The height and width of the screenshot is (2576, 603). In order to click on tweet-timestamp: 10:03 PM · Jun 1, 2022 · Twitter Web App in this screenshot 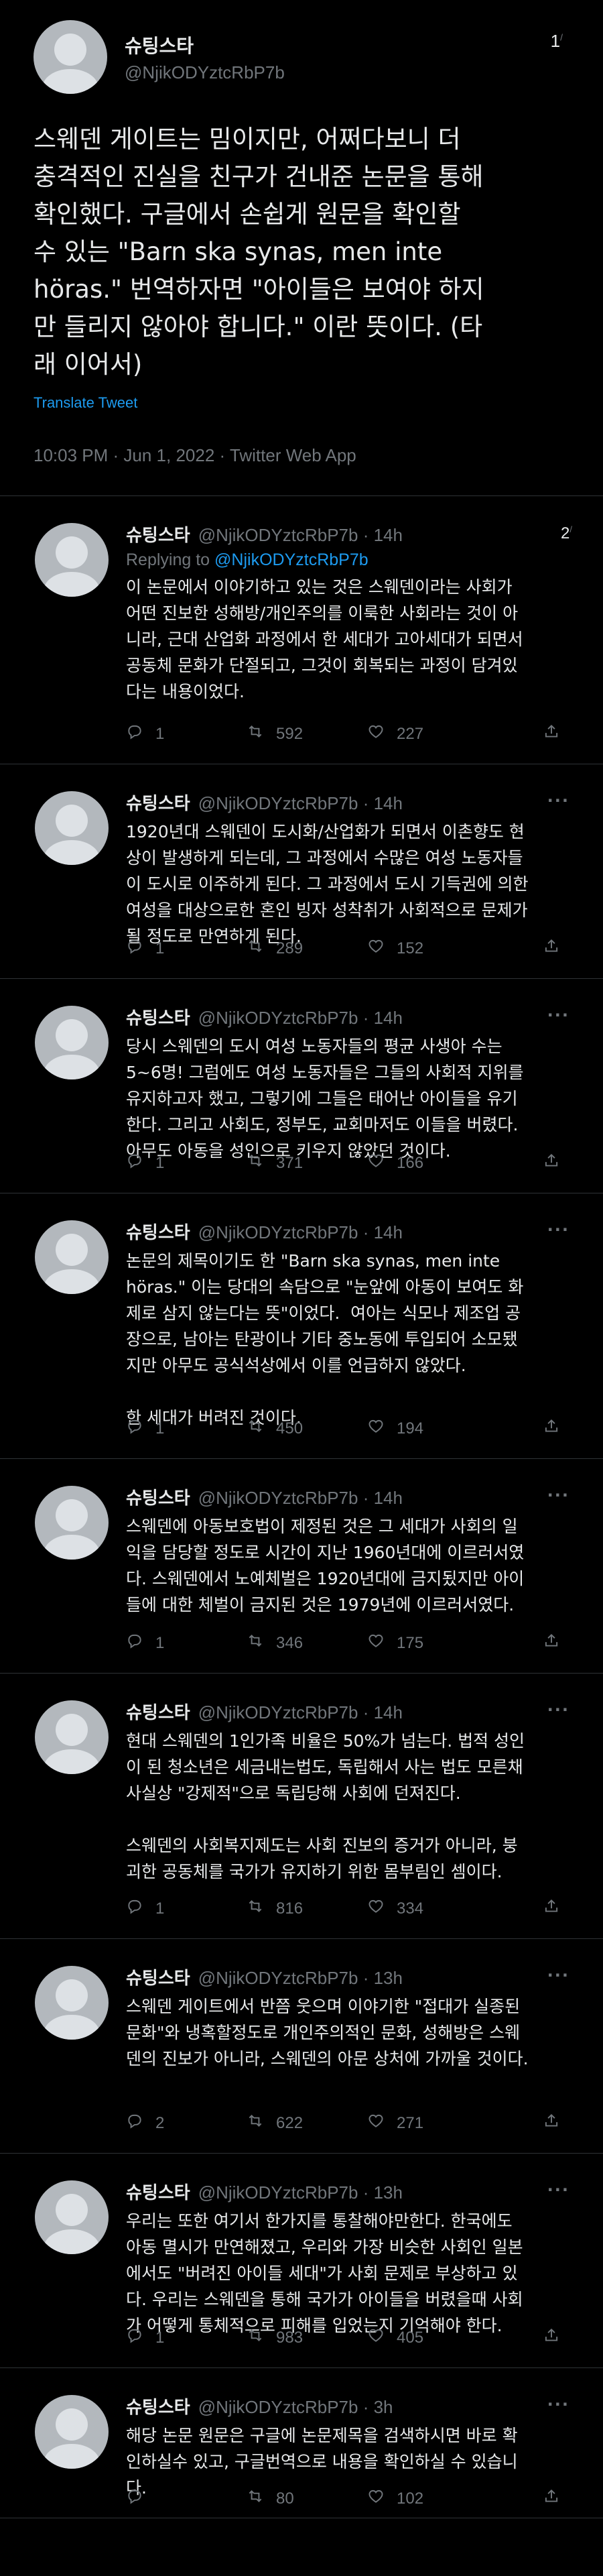, I will do `click(302, 455)`.